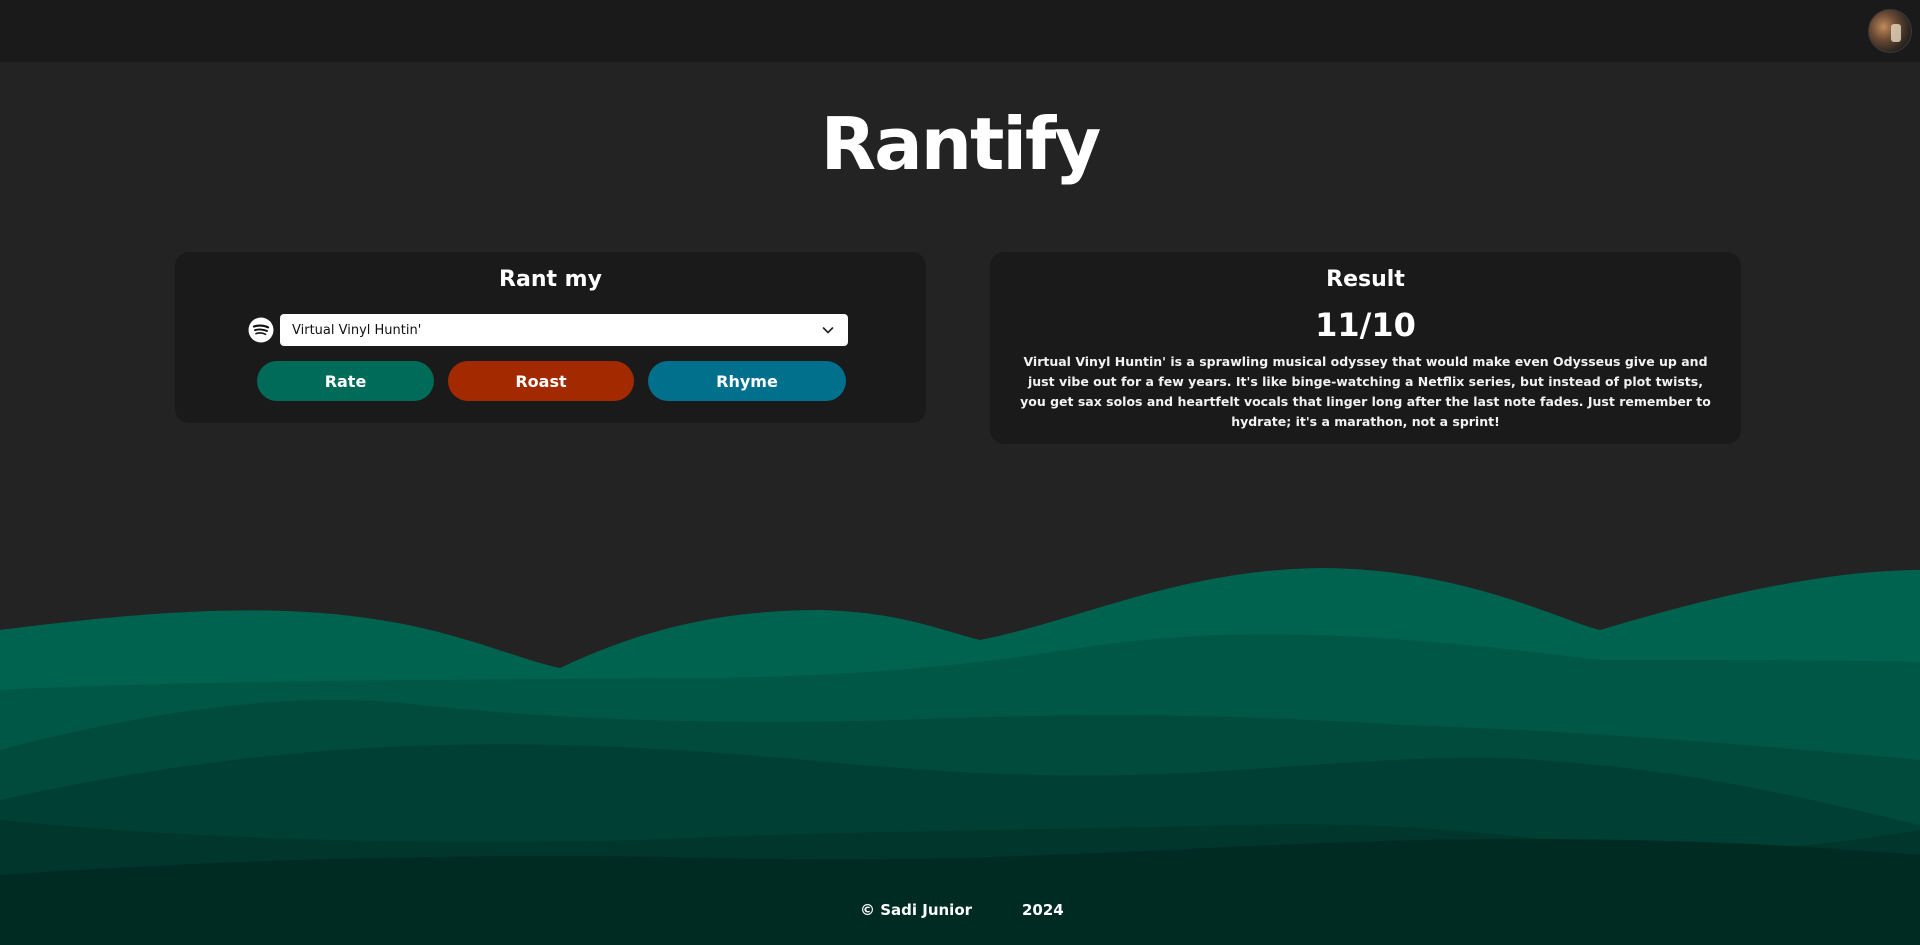 The image size is (1920, 945). Describe the element at coordinates (828, 330) in the screenshot. I see `chevron-down-icon` at that location.